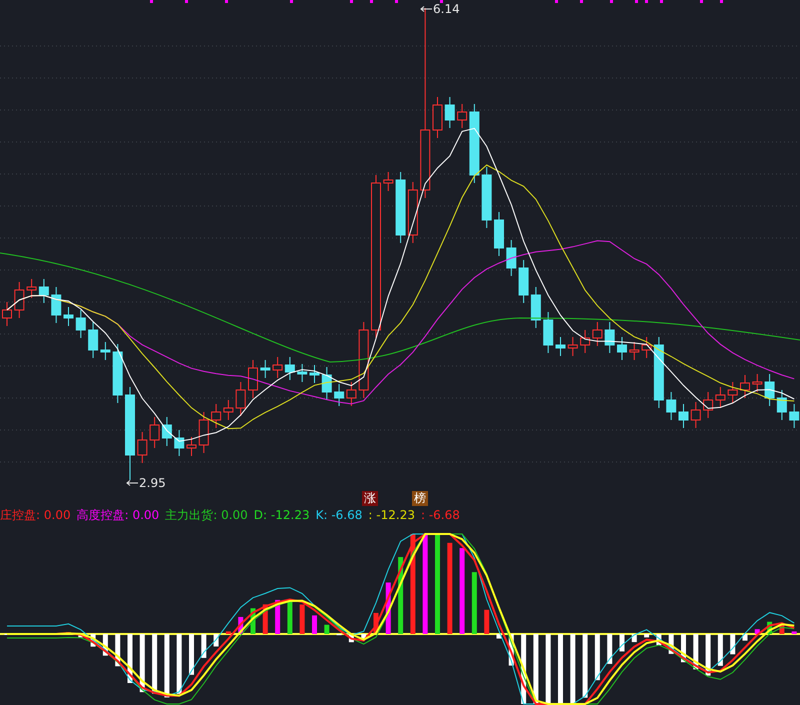  What do you see at coordinates (391, 515) in the screenshot?
I see `legend-item: : -12.23` at bounding box center [391, 515].